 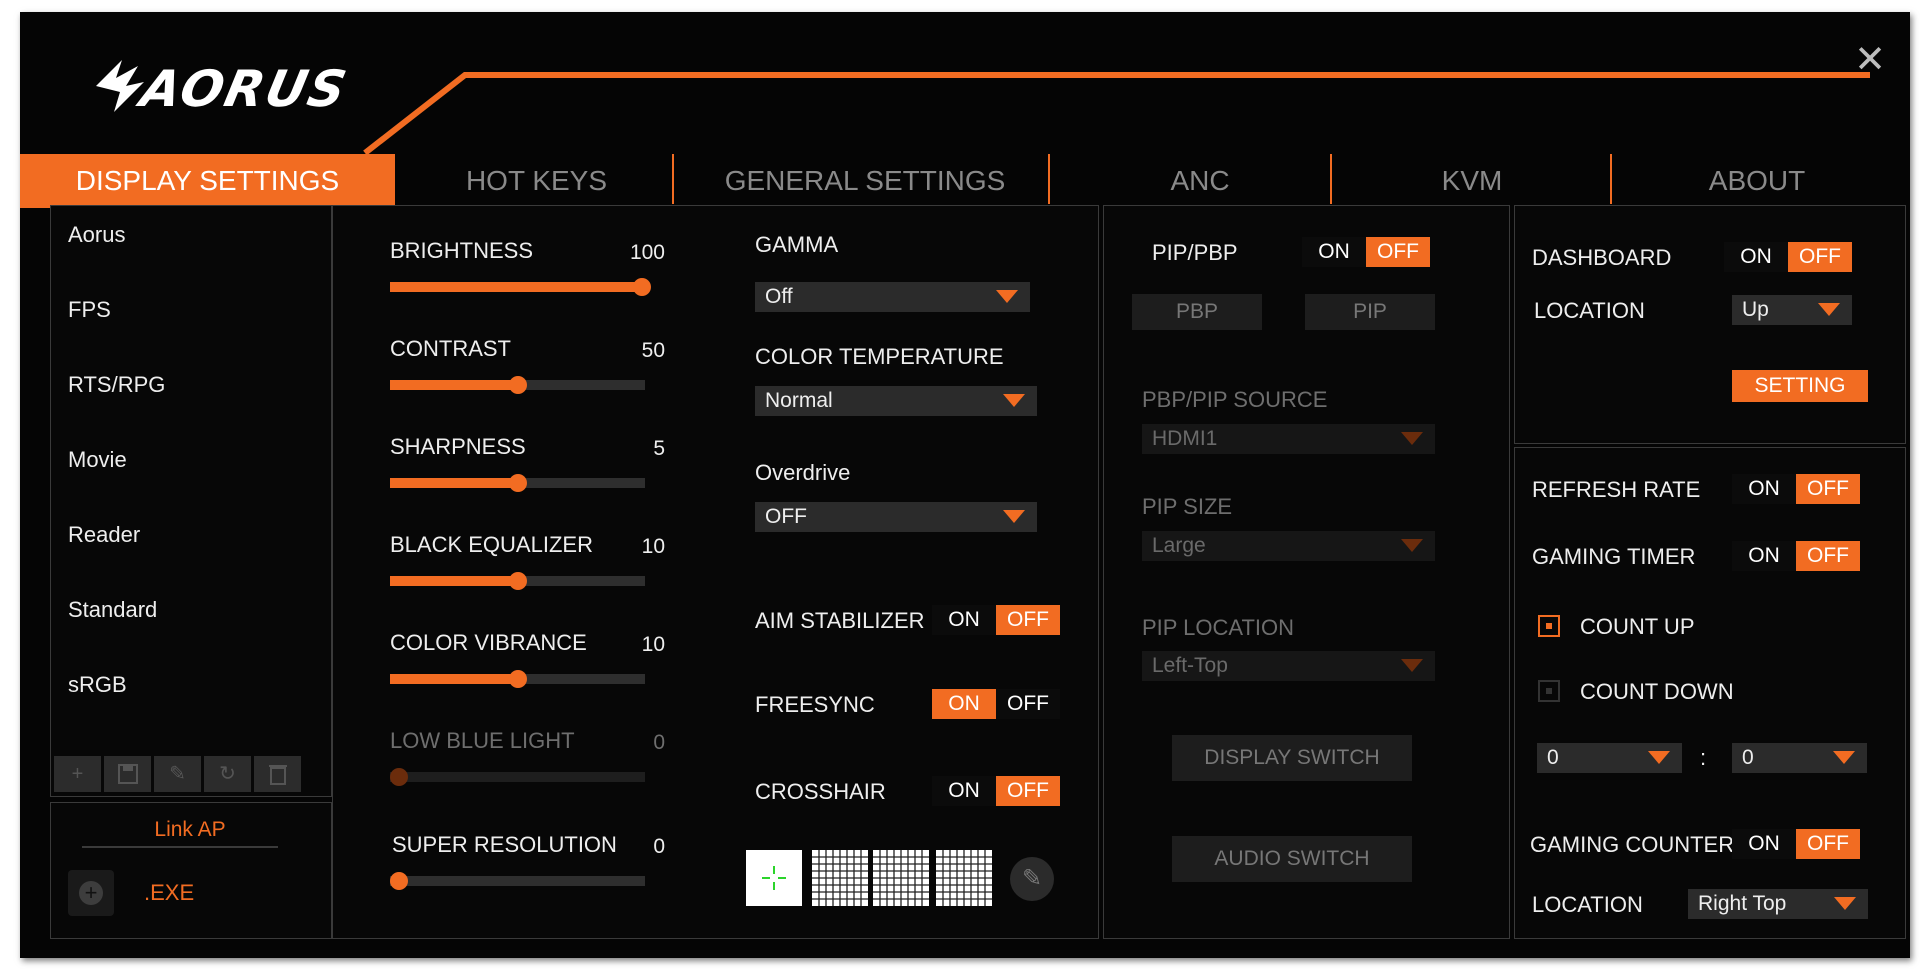 I want to click on aim-stabilizer-toggle: ON OFF, so click(x=996, y=620).